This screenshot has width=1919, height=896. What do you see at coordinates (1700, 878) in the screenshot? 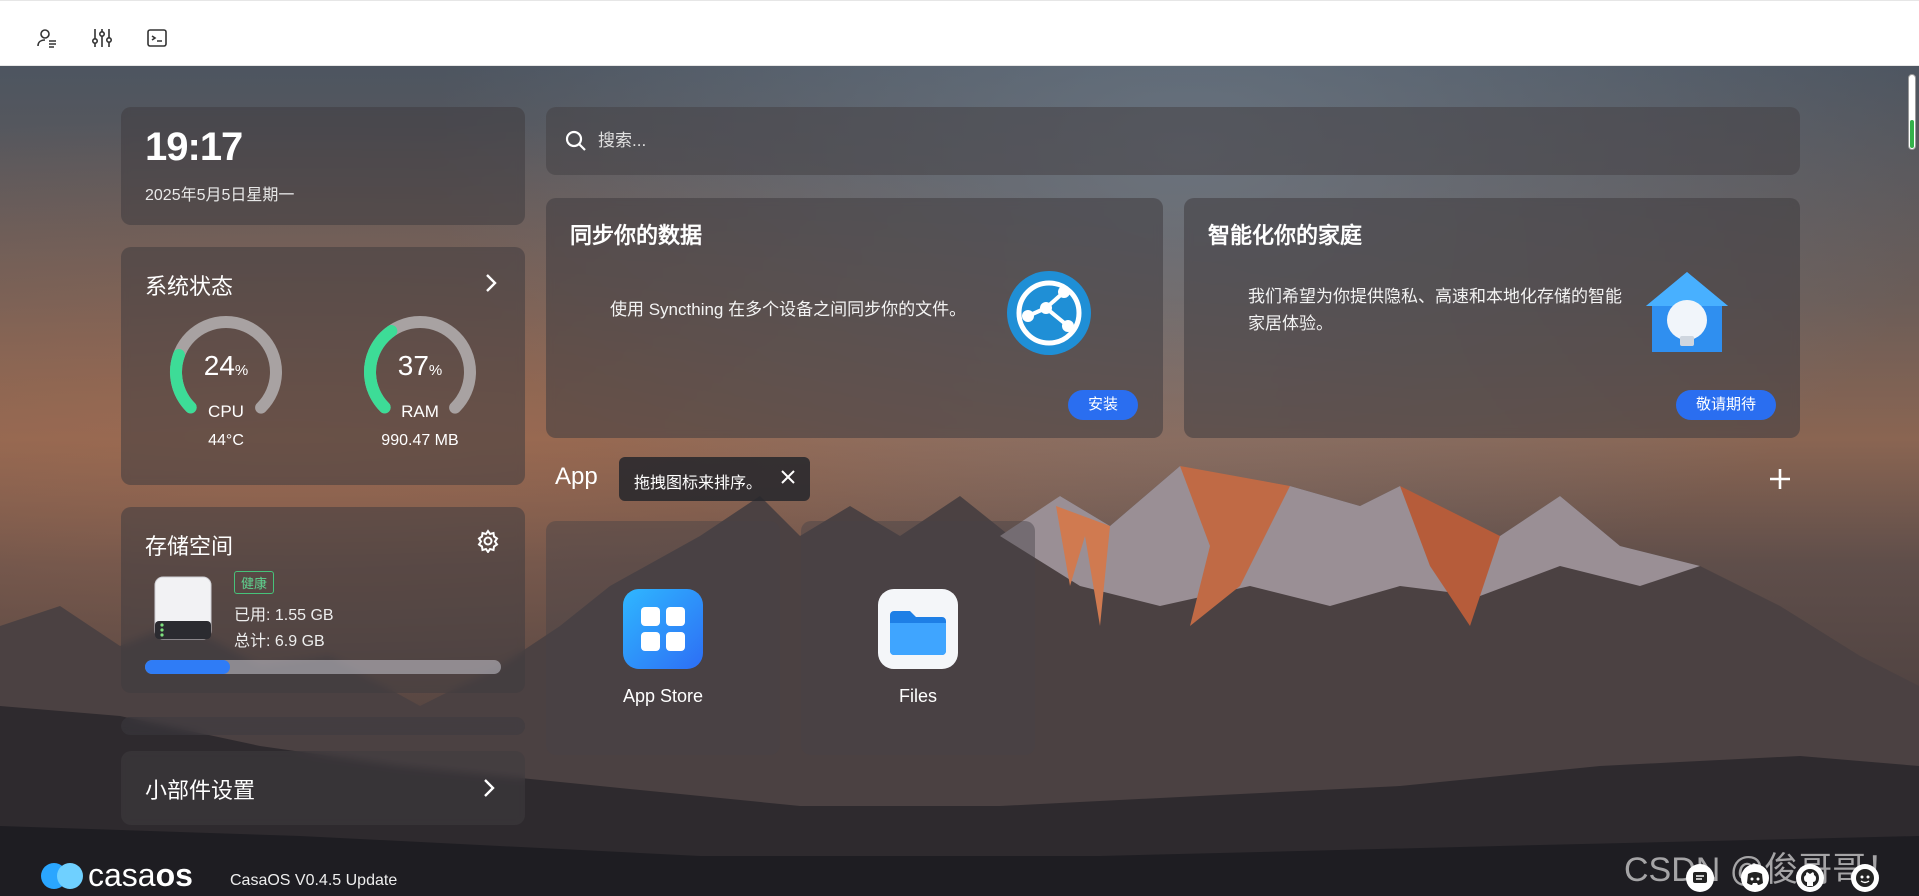
I see `feedback-icon` at bounding box center [1700, 878].